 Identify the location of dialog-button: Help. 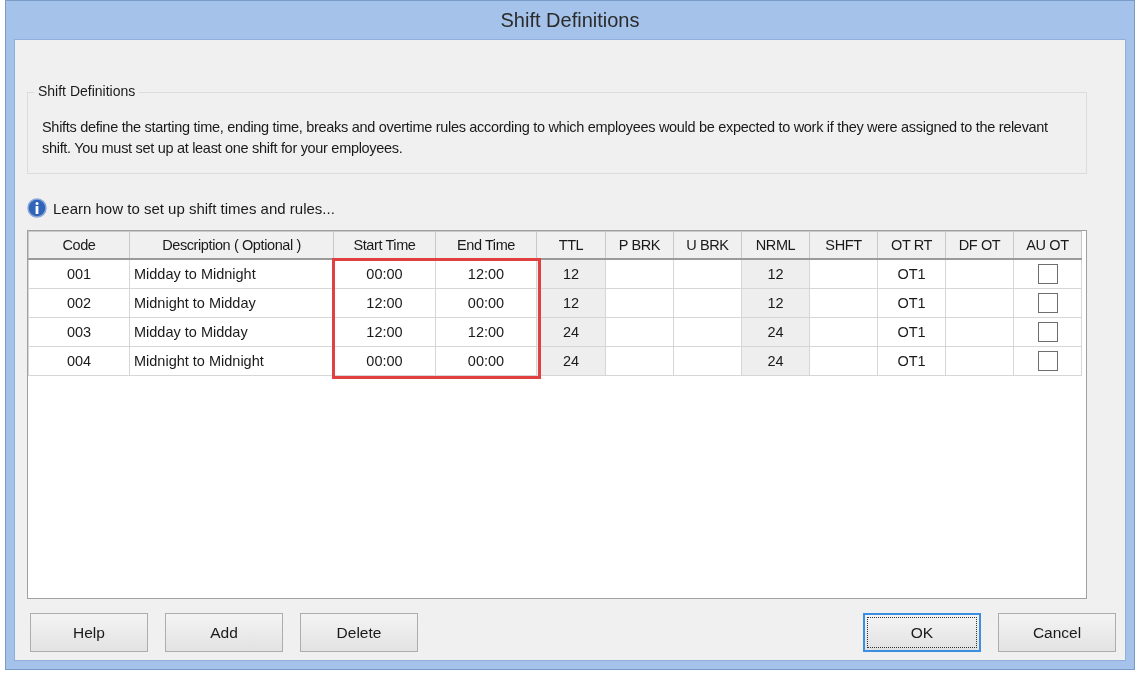
(89, 632).